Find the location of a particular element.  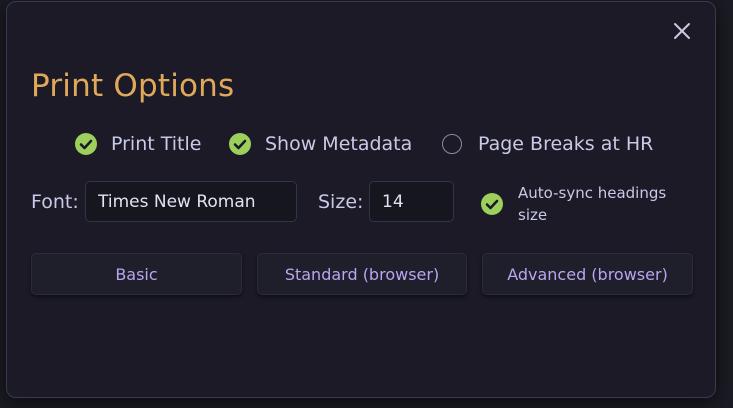

dialog-title: Print Options is located at coordinates (133, 86).